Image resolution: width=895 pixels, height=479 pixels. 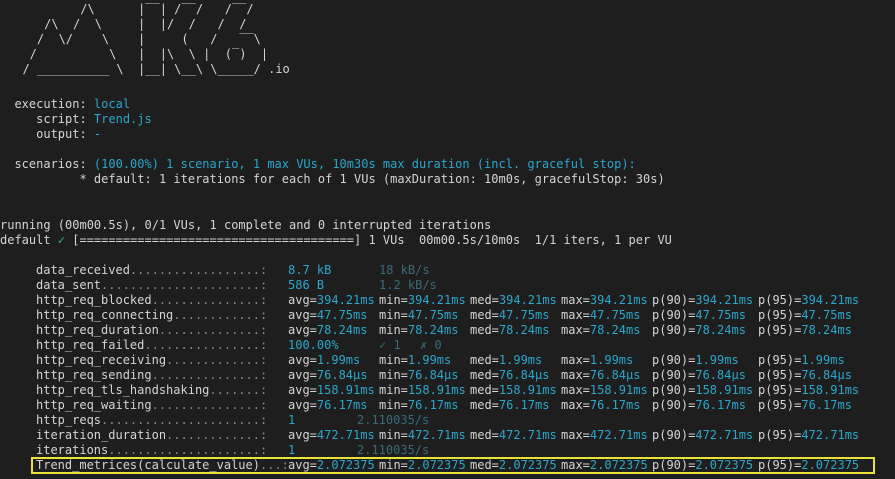 I want to click on metric-dots: ..................:, so click(x=198, y=270).